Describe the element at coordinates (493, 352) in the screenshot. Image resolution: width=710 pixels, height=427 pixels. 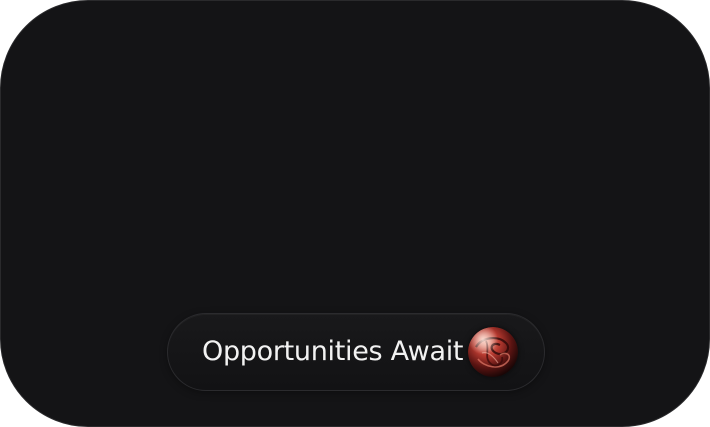
I see `sphere-orb-icon` at that location.